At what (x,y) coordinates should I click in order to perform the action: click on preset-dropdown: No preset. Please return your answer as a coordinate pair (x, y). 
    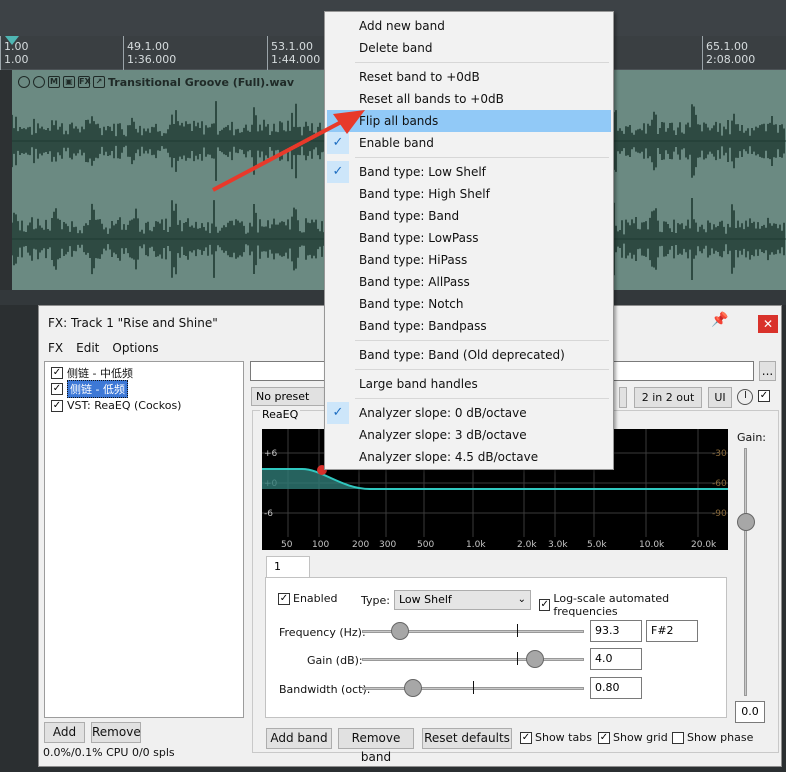
    Looking at the image, I should click on (288, 396).